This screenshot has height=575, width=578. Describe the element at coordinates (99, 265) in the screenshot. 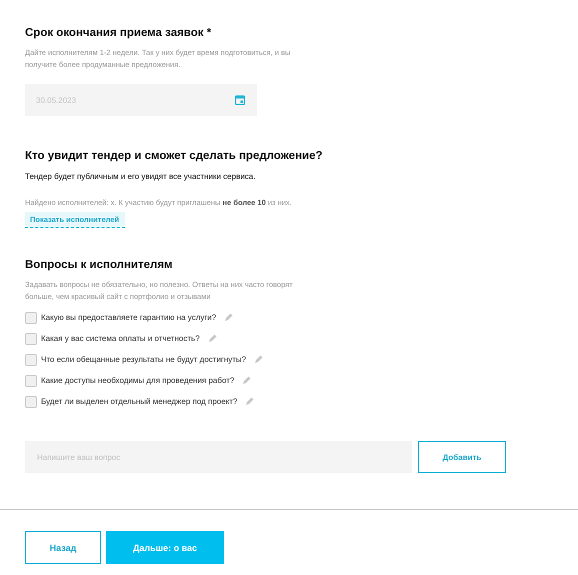

I see `section-title: Вопросы к исполнителям` at that location.